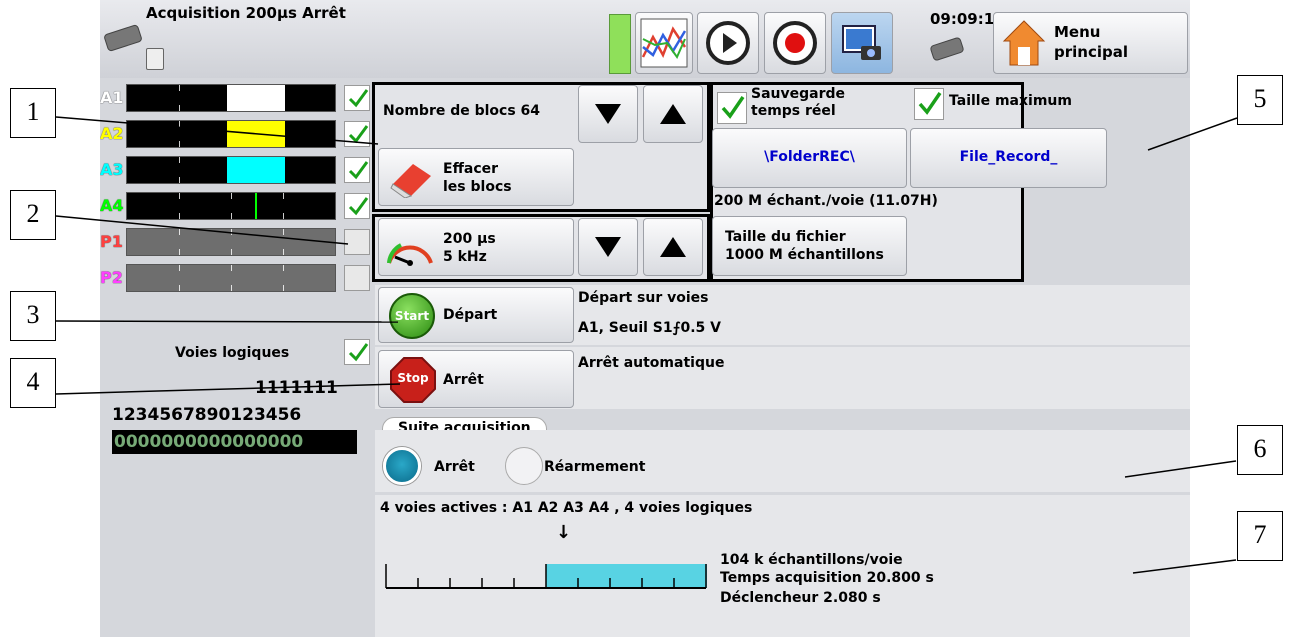 This screenshot has height=637, width=1290. I want to click on speed-increase-button, so click(673, 247).